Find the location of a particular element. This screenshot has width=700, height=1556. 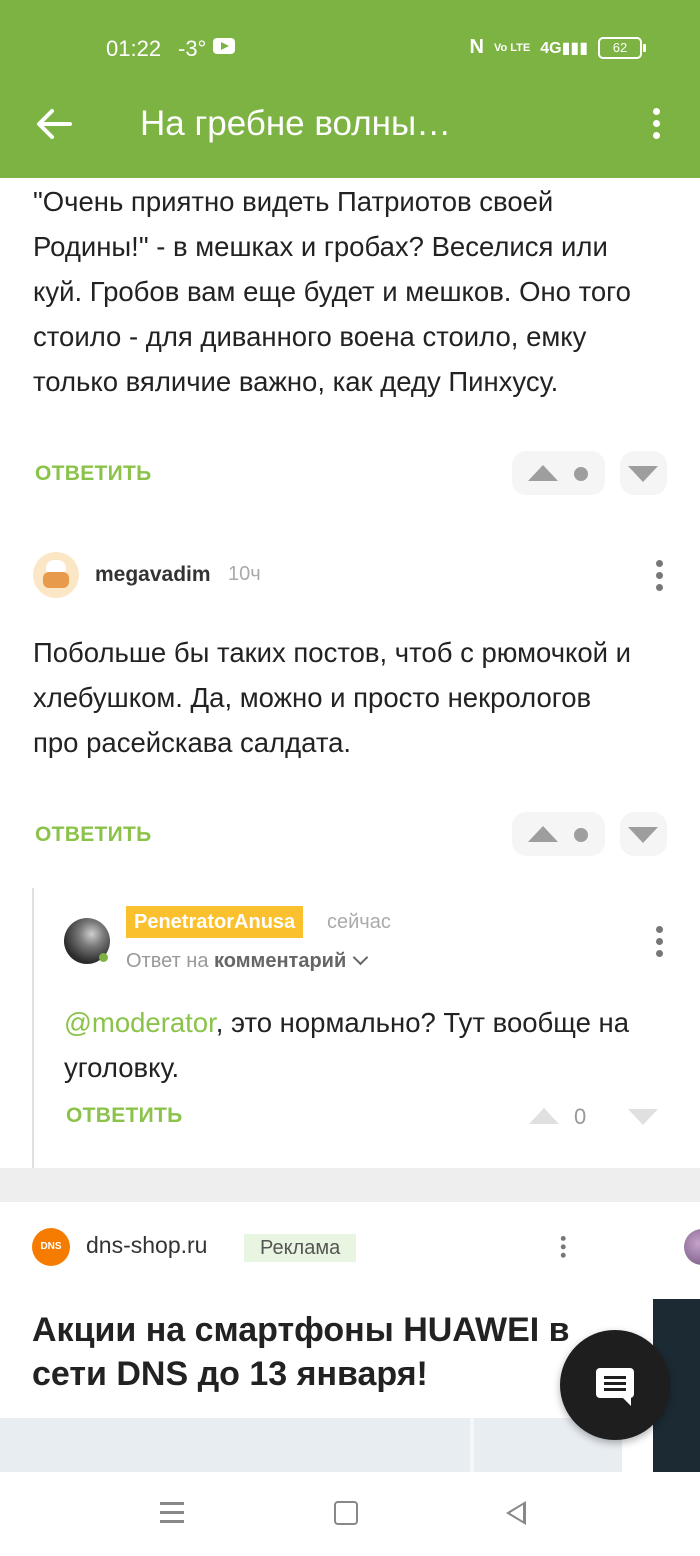

reply-thread-line is located at coordinates (33, 1029).